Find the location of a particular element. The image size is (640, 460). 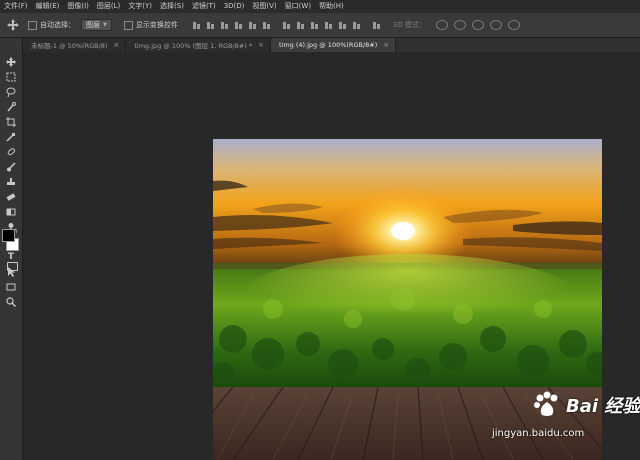

auto-select-value: 图层 is located at coordinates (93, 25).